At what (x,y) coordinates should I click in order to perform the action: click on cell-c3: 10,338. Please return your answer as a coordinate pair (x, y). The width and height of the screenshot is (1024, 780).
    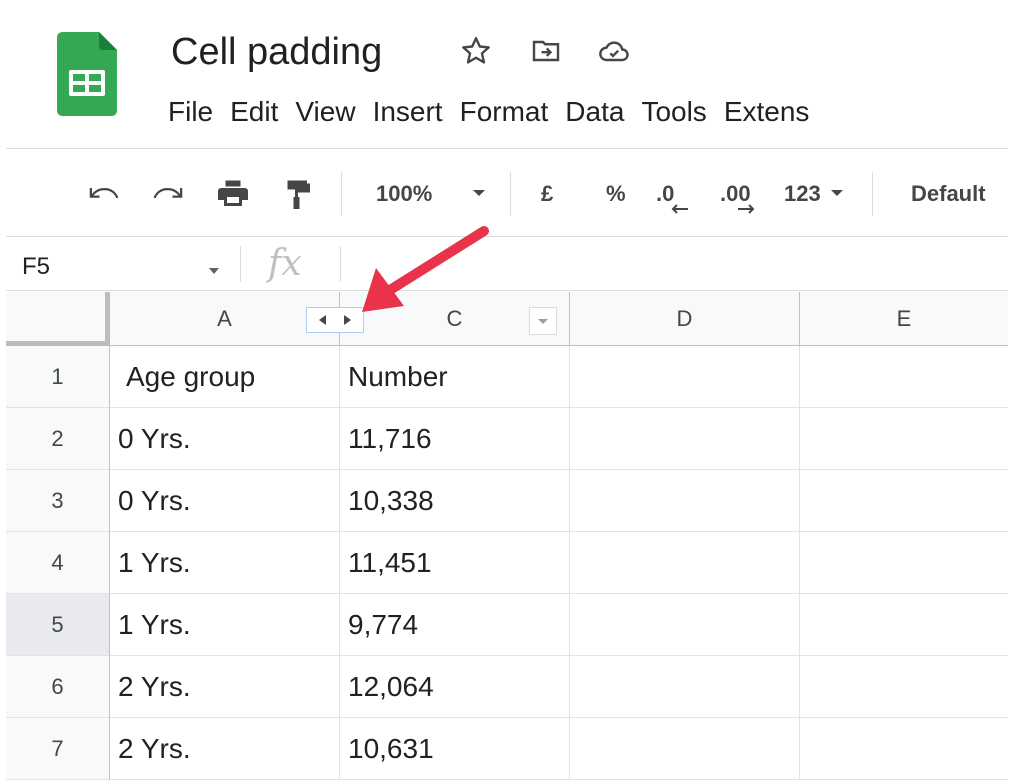
    Looking at the image, I should click on (455, 501).